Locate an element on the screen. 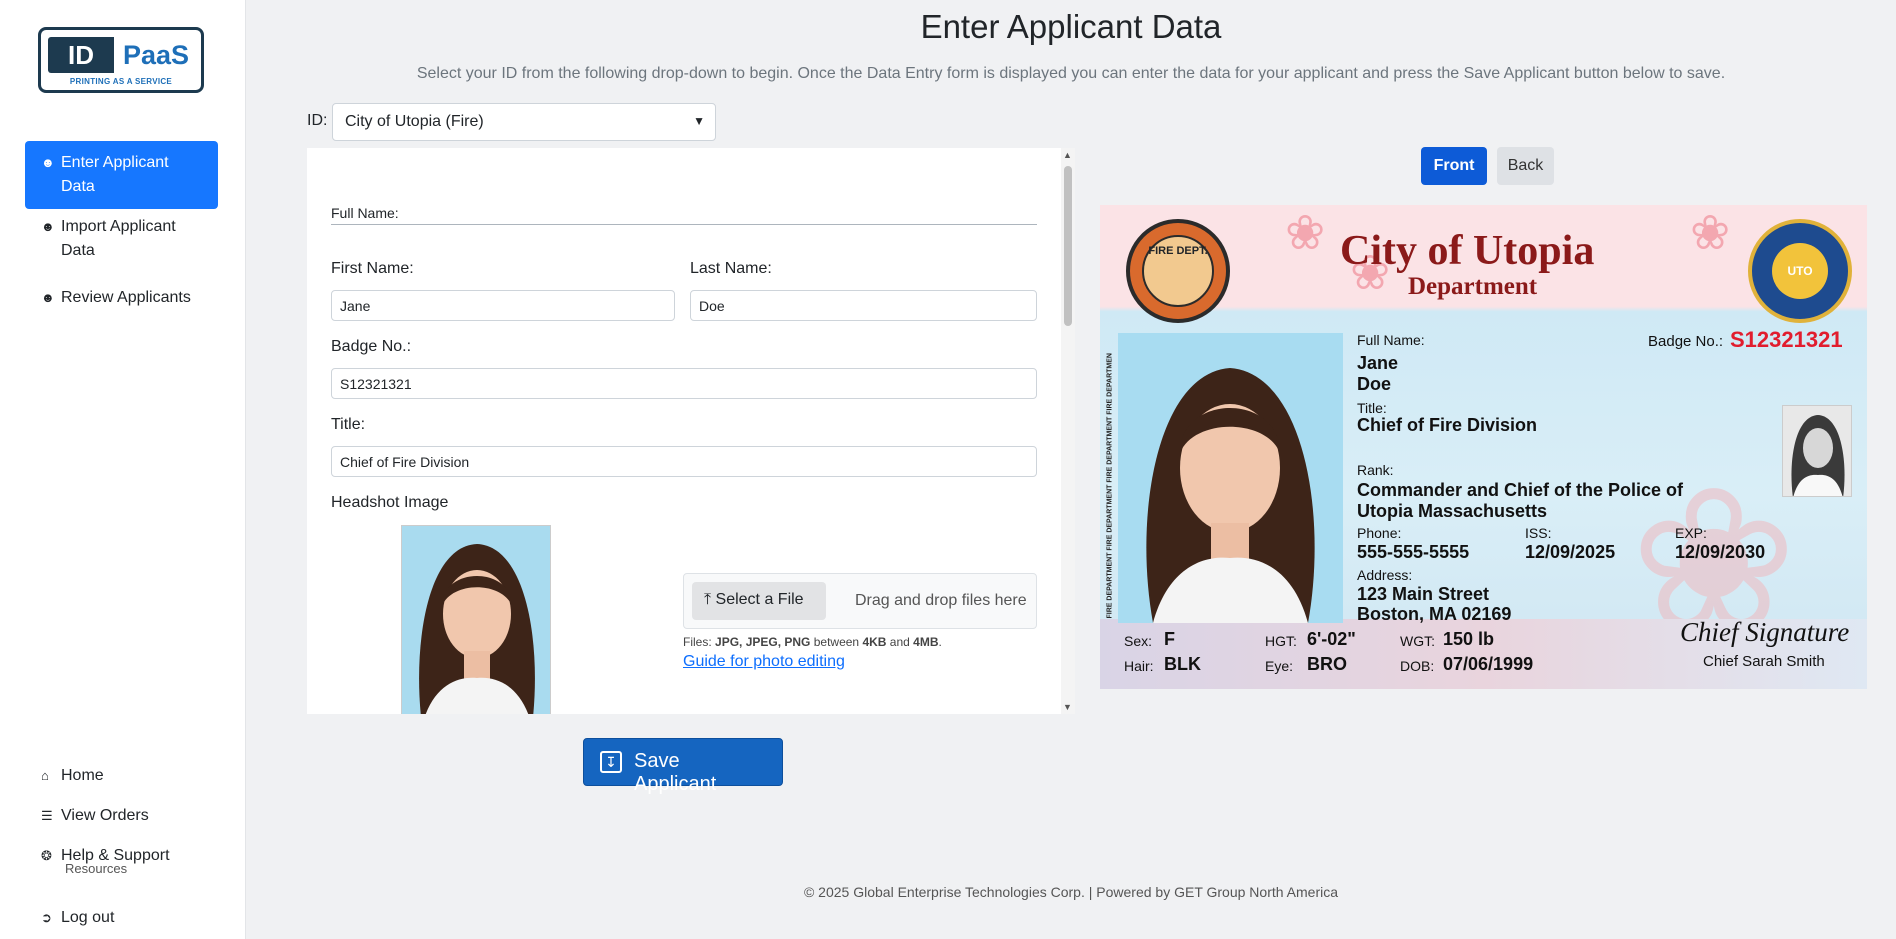  card-title-label: Title: is located at coordinates (1372, 408).